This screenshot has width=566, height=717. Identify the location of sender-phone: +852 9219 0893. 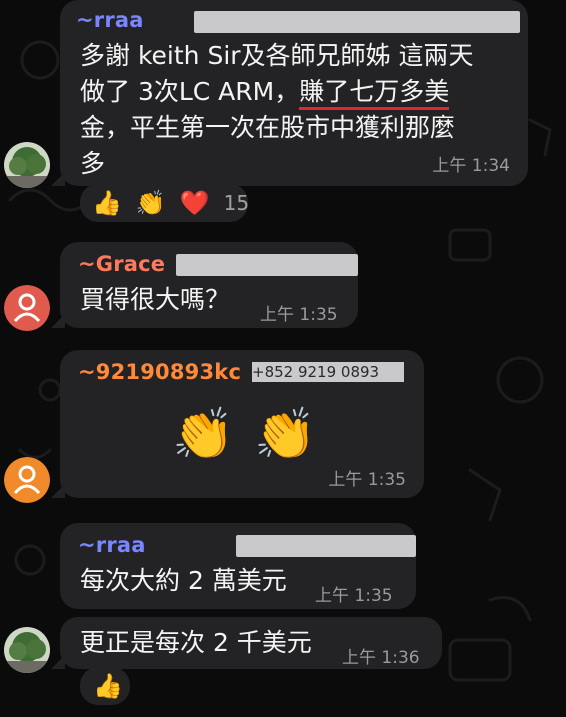
(328, 372).